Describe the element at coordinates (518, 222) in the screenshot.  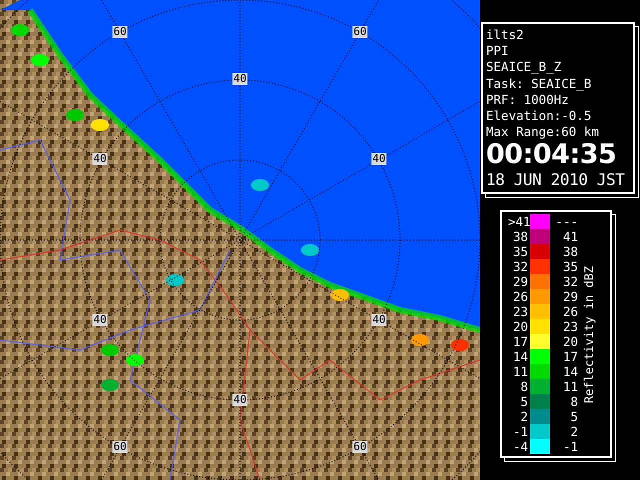
I see `legend-value: >41` at that location.